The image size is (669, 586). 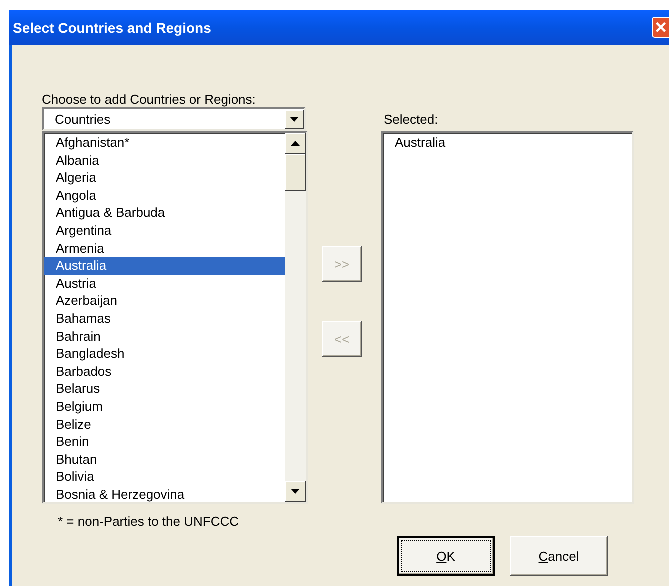 I want to click on window-title: Select Countries and Regions, so click(x=112, y=28).